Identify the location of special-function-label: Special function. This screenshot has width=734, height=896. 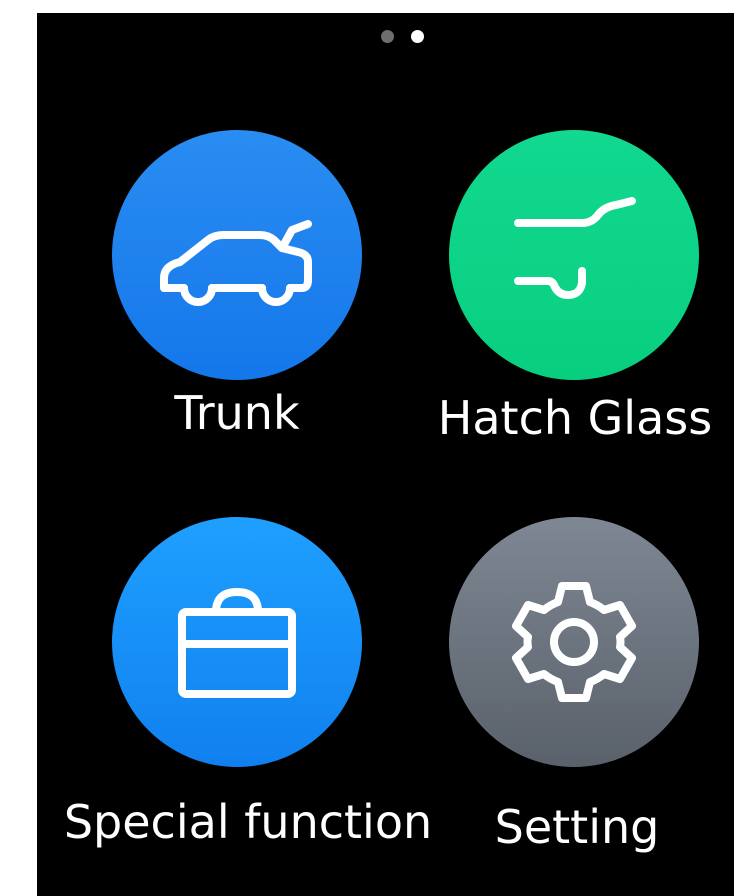
(248, 822).